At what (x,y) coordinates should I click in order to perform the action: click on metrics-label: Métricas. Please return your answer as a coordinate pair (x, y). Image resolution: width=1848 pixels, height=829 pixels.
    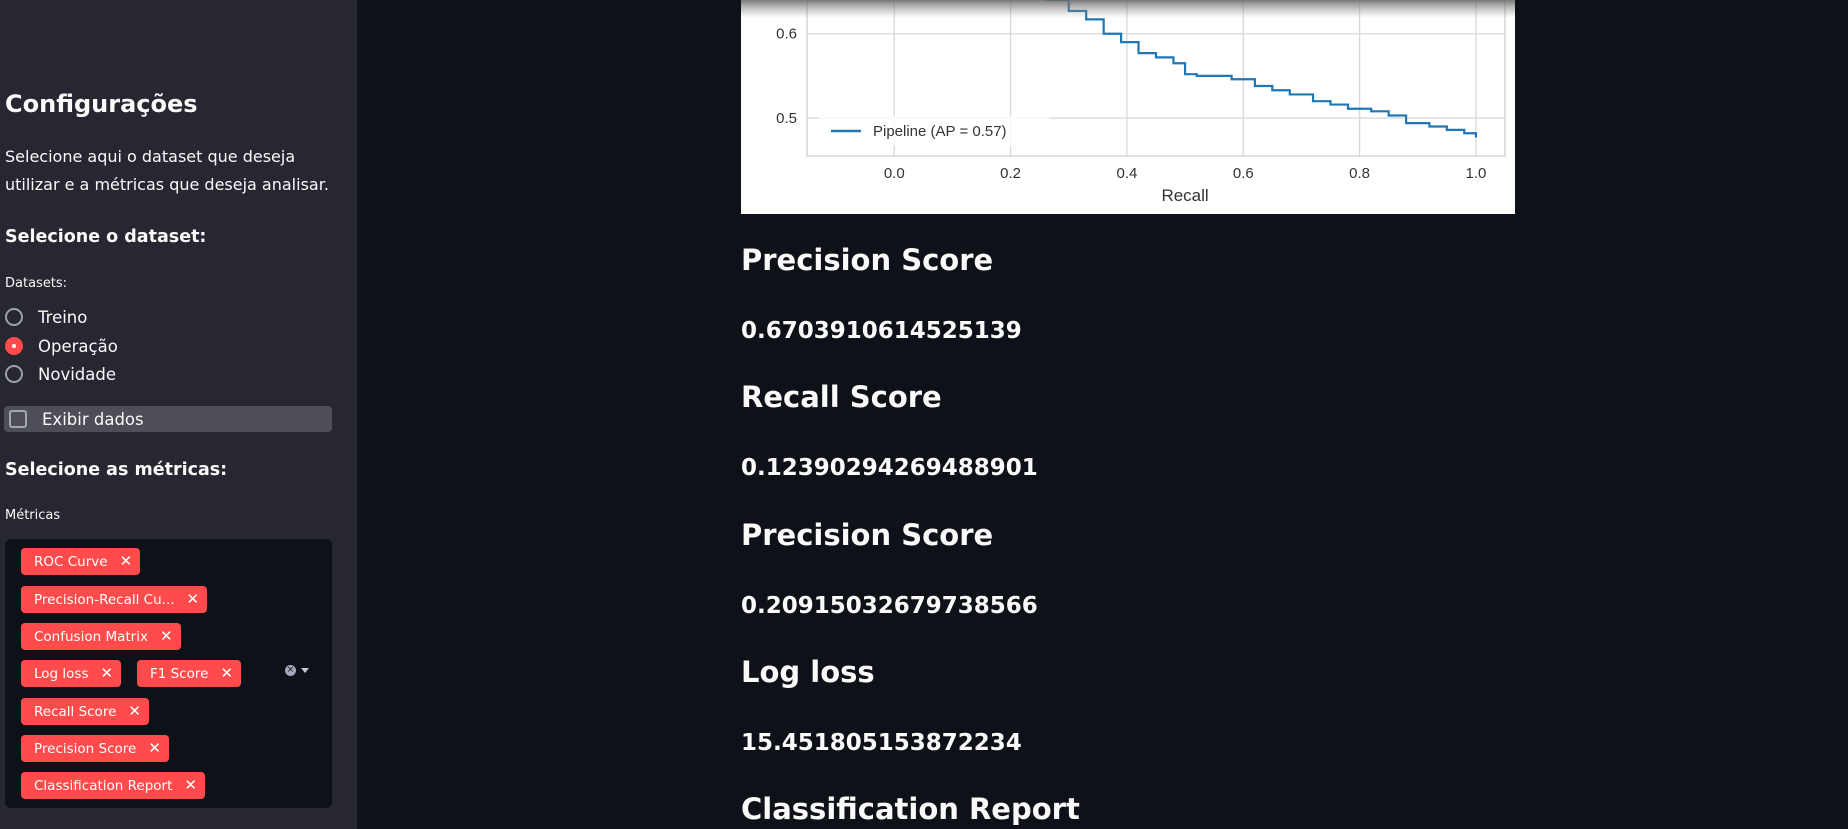
    Looking at the image, I should click on (33, 515).